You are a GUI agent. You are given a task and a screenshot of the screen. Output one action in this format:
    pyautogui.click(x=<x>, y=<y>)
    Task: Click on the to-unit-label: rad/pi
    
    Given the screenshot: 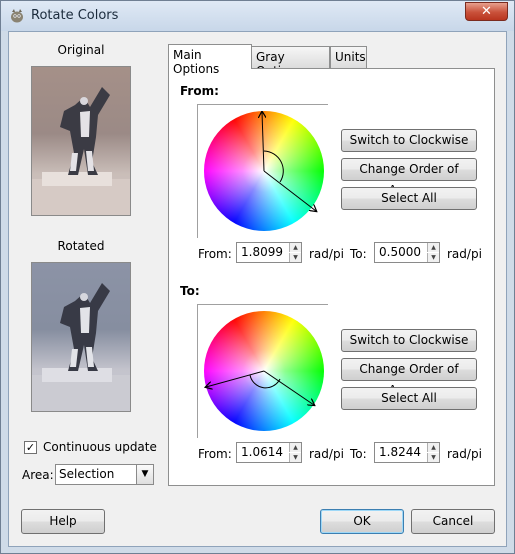 What is the action you would take?
    pyautogui.click(x=464, y=254)
    